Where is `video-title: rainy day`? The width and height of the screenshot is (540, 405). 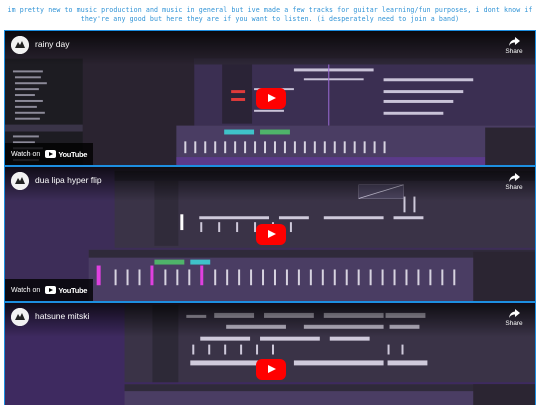 video-title: rainy day is located at coordinates (52, 44).